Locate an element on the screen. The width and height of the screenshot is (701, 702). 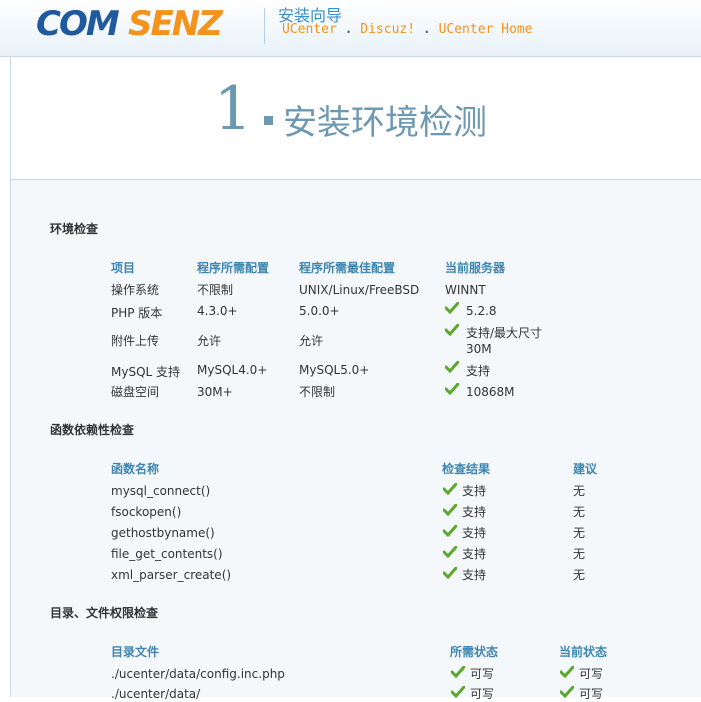
env-item: 附件上传 is located at coordinates (135, 341).